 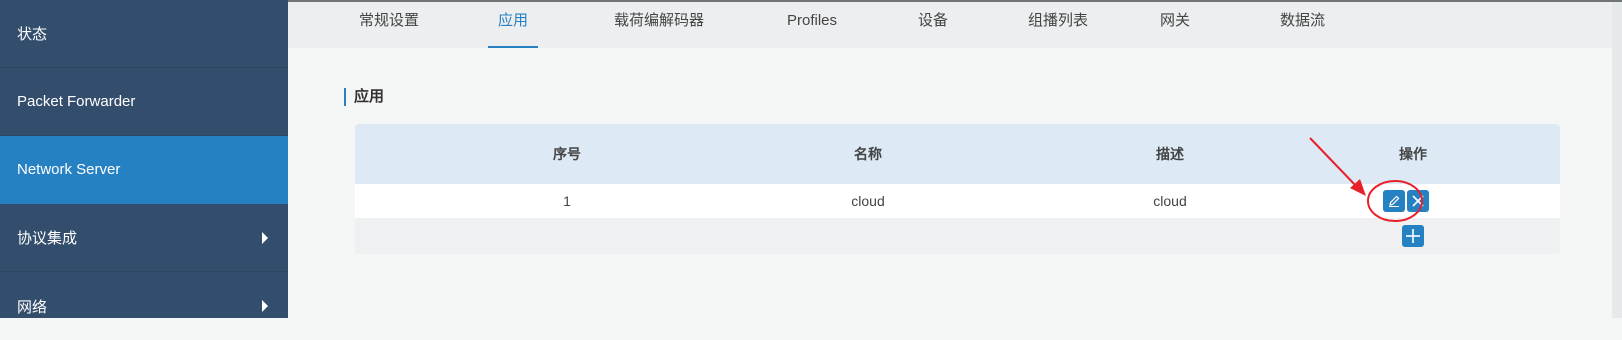 I want to click on pencil-icon, so click(x=1394, y=201).